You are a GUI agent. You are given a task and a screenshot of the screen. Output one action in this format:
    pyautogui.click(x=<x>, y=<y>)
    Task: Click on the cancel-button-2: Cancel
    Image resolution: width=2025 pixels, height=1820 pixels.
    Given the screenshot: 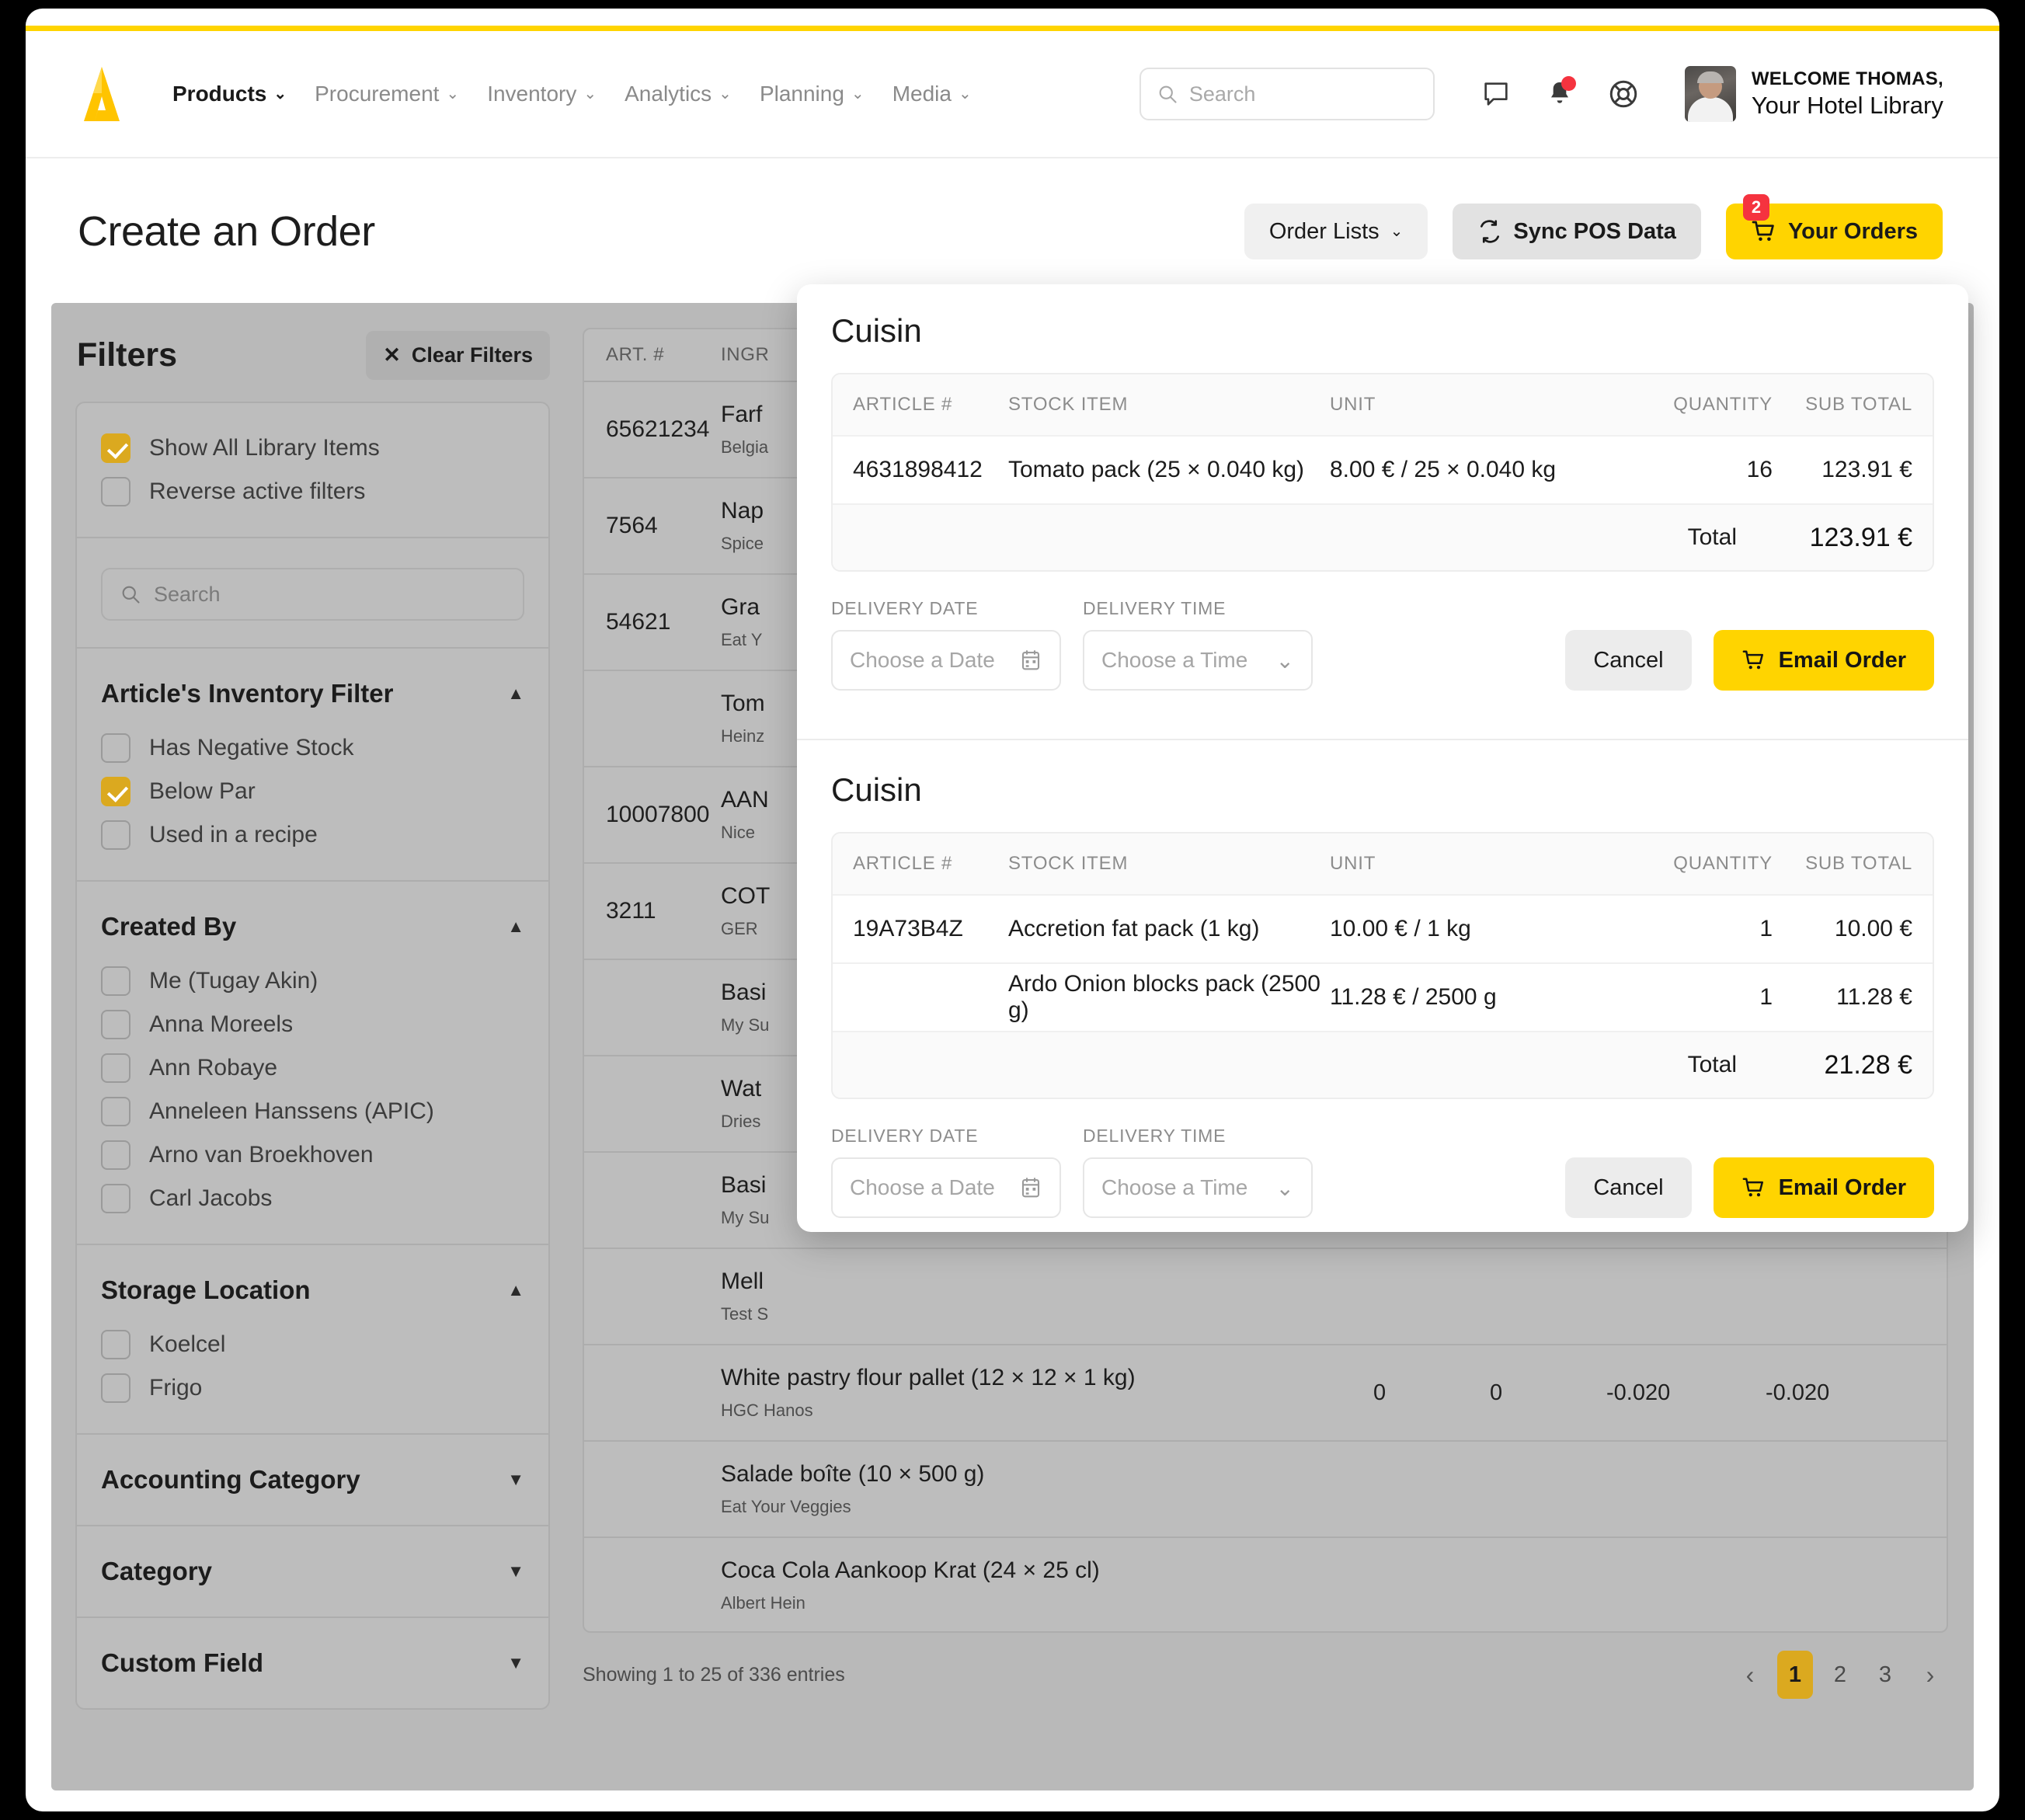 What is the action you would take?
    pyautogui.click(x=1628, y=1187)
    